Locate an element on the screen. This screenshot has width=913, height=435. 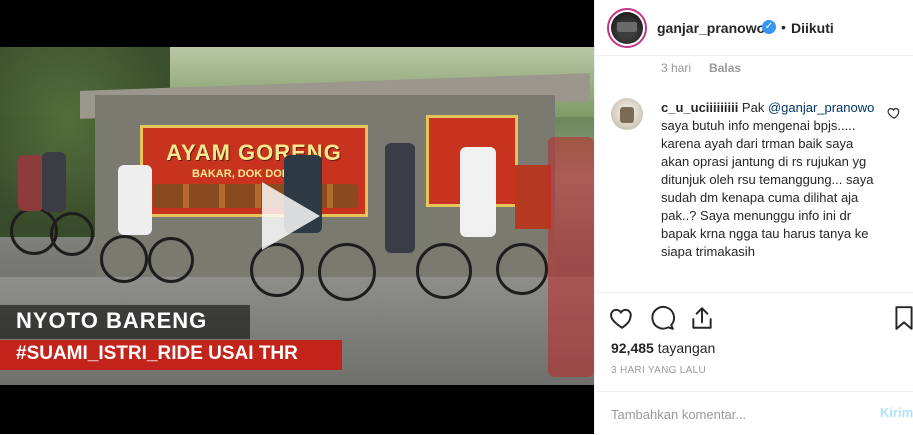
caption-line1: NYOTO BARENG is located at coordinates (112, 320).